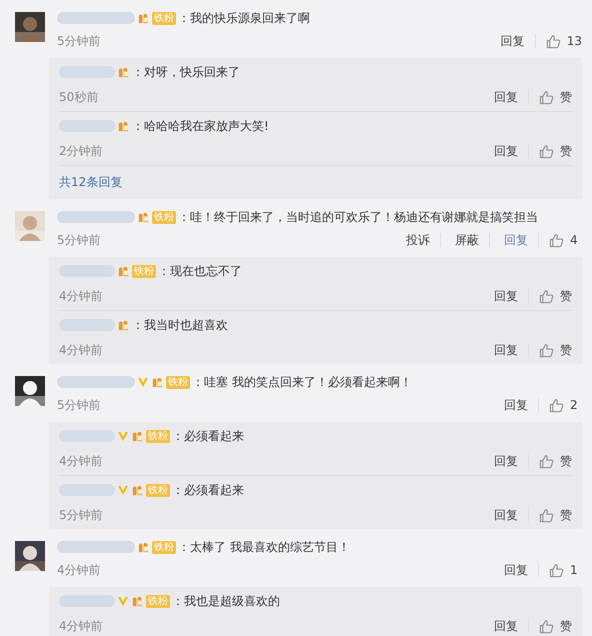 The width and height of the screenshot is (592, 636). I want to click on action-link: 屏蔽, so click(467, 240).